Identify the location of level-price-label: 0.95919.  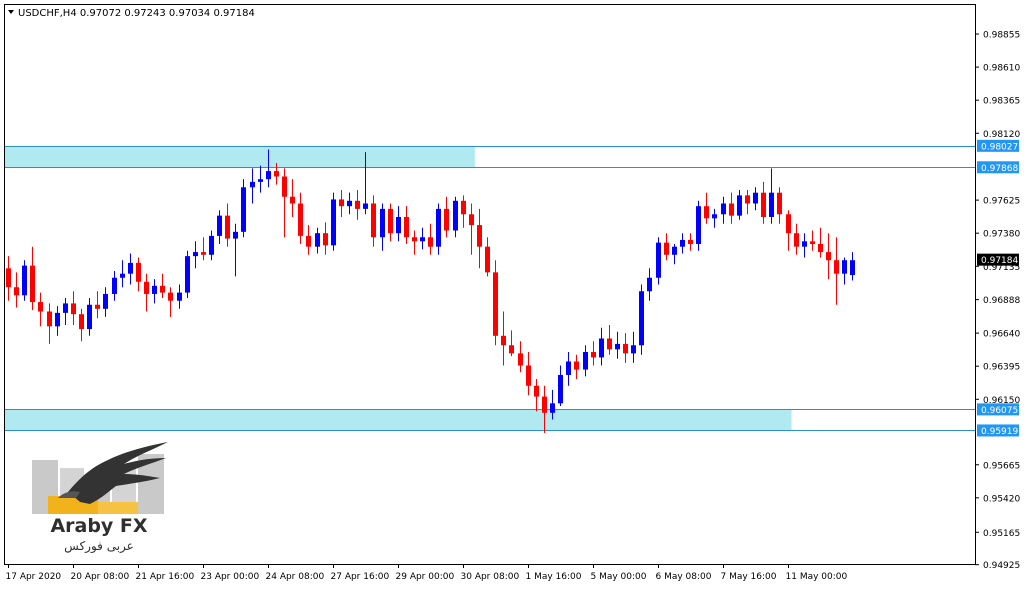
(999, 432).